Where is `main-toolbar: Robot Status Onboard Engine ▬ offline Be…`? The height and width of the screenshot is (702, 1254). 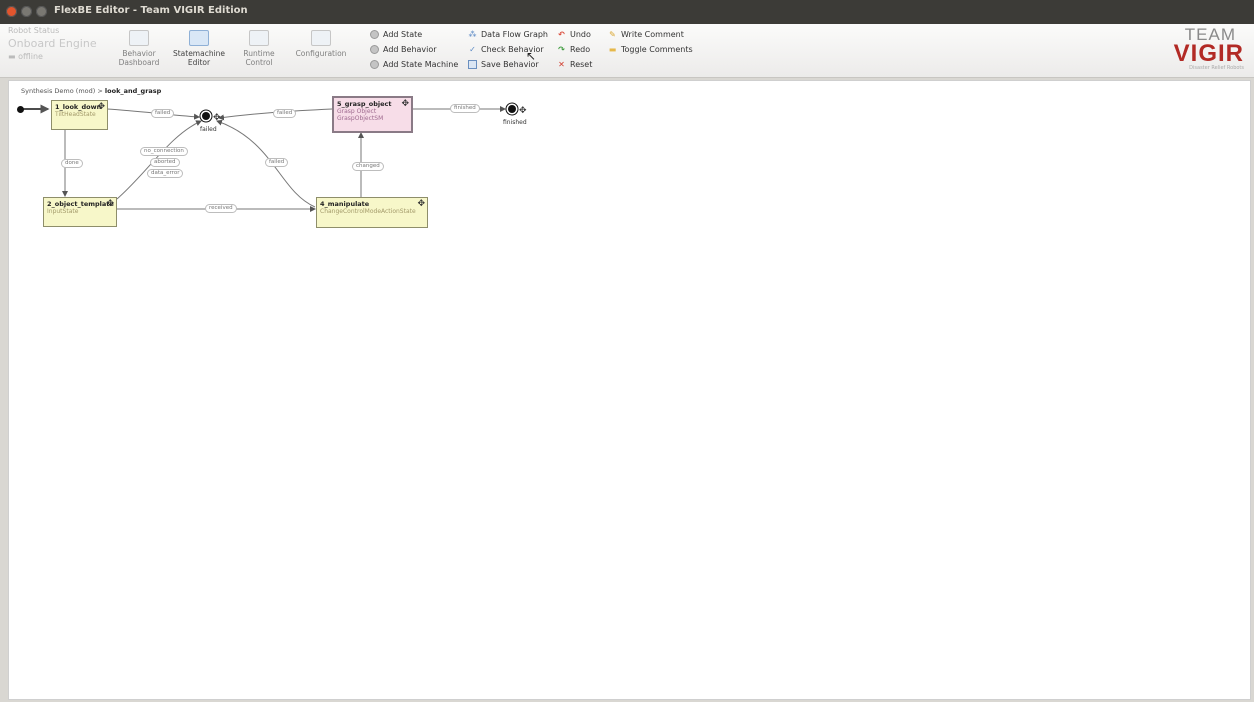
main-toolbar: Robot Status Onboard Engine ▬ offline Be… is located at coordinates (627, 51).